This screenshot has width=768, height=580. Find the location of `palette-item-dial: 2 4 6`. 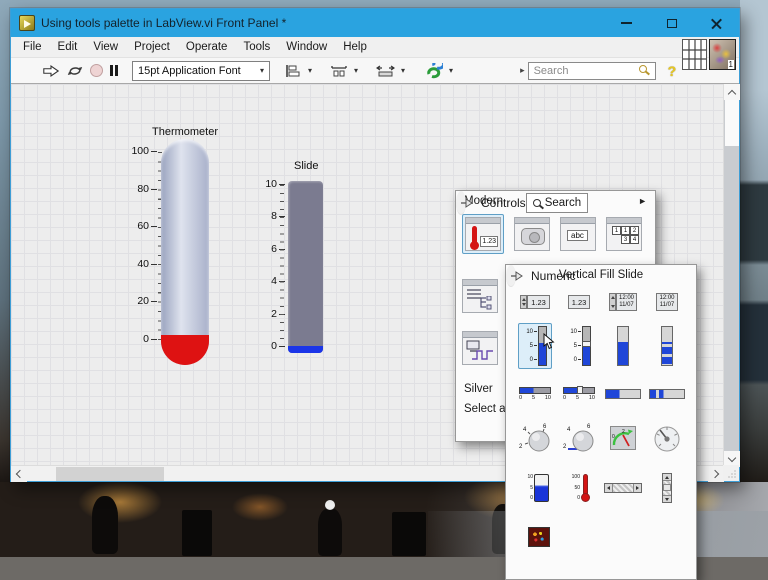

palette-item-dial: 2 4 6 is located at coordinates (579, 438).